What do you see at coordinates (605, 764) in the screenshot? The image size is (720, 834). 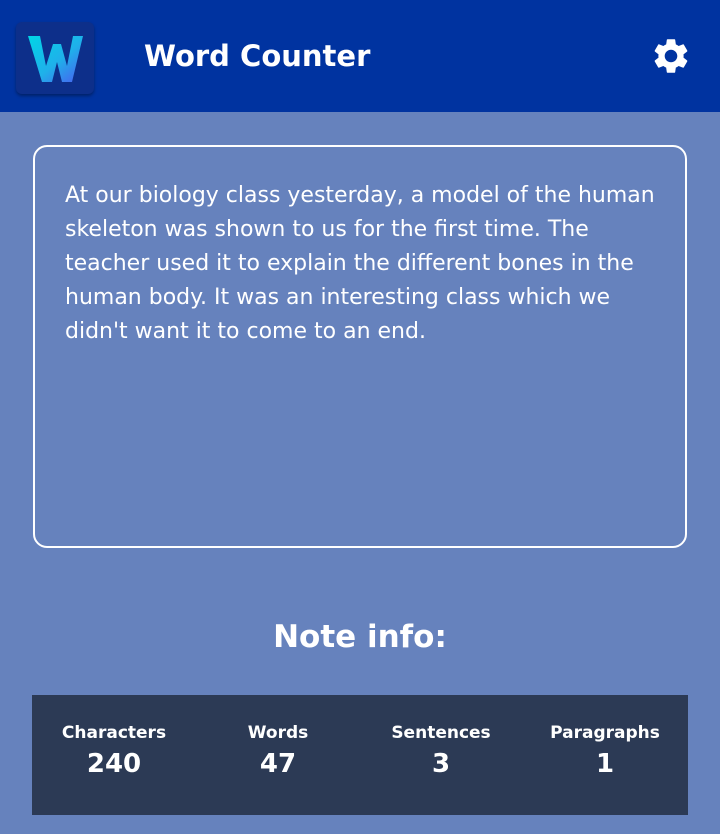 I see `stat-value: 1` at bounding box center [605, 764].